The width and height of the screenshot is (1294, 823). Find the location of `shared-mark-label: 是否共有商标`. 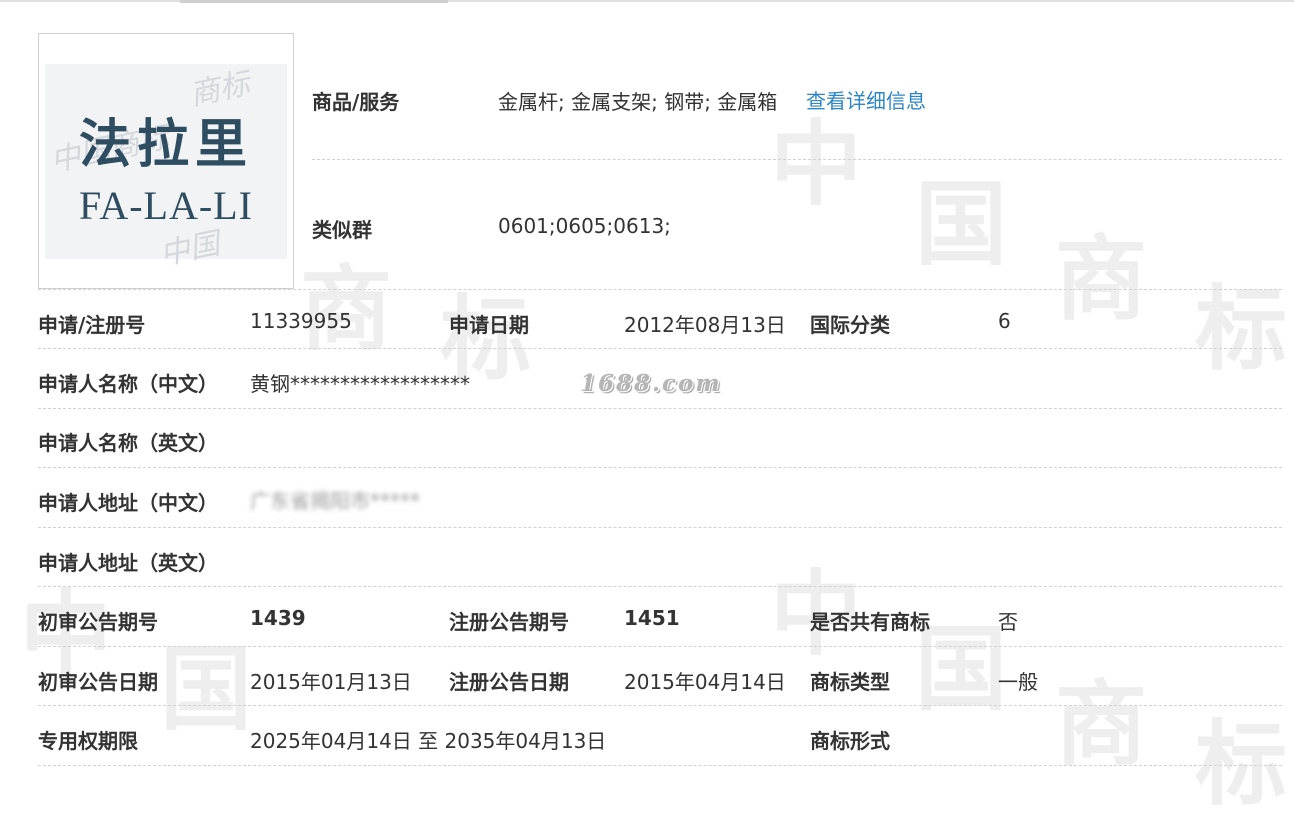

shared-mark-label: 是否共有商标 is located at coordinates (870, 622).